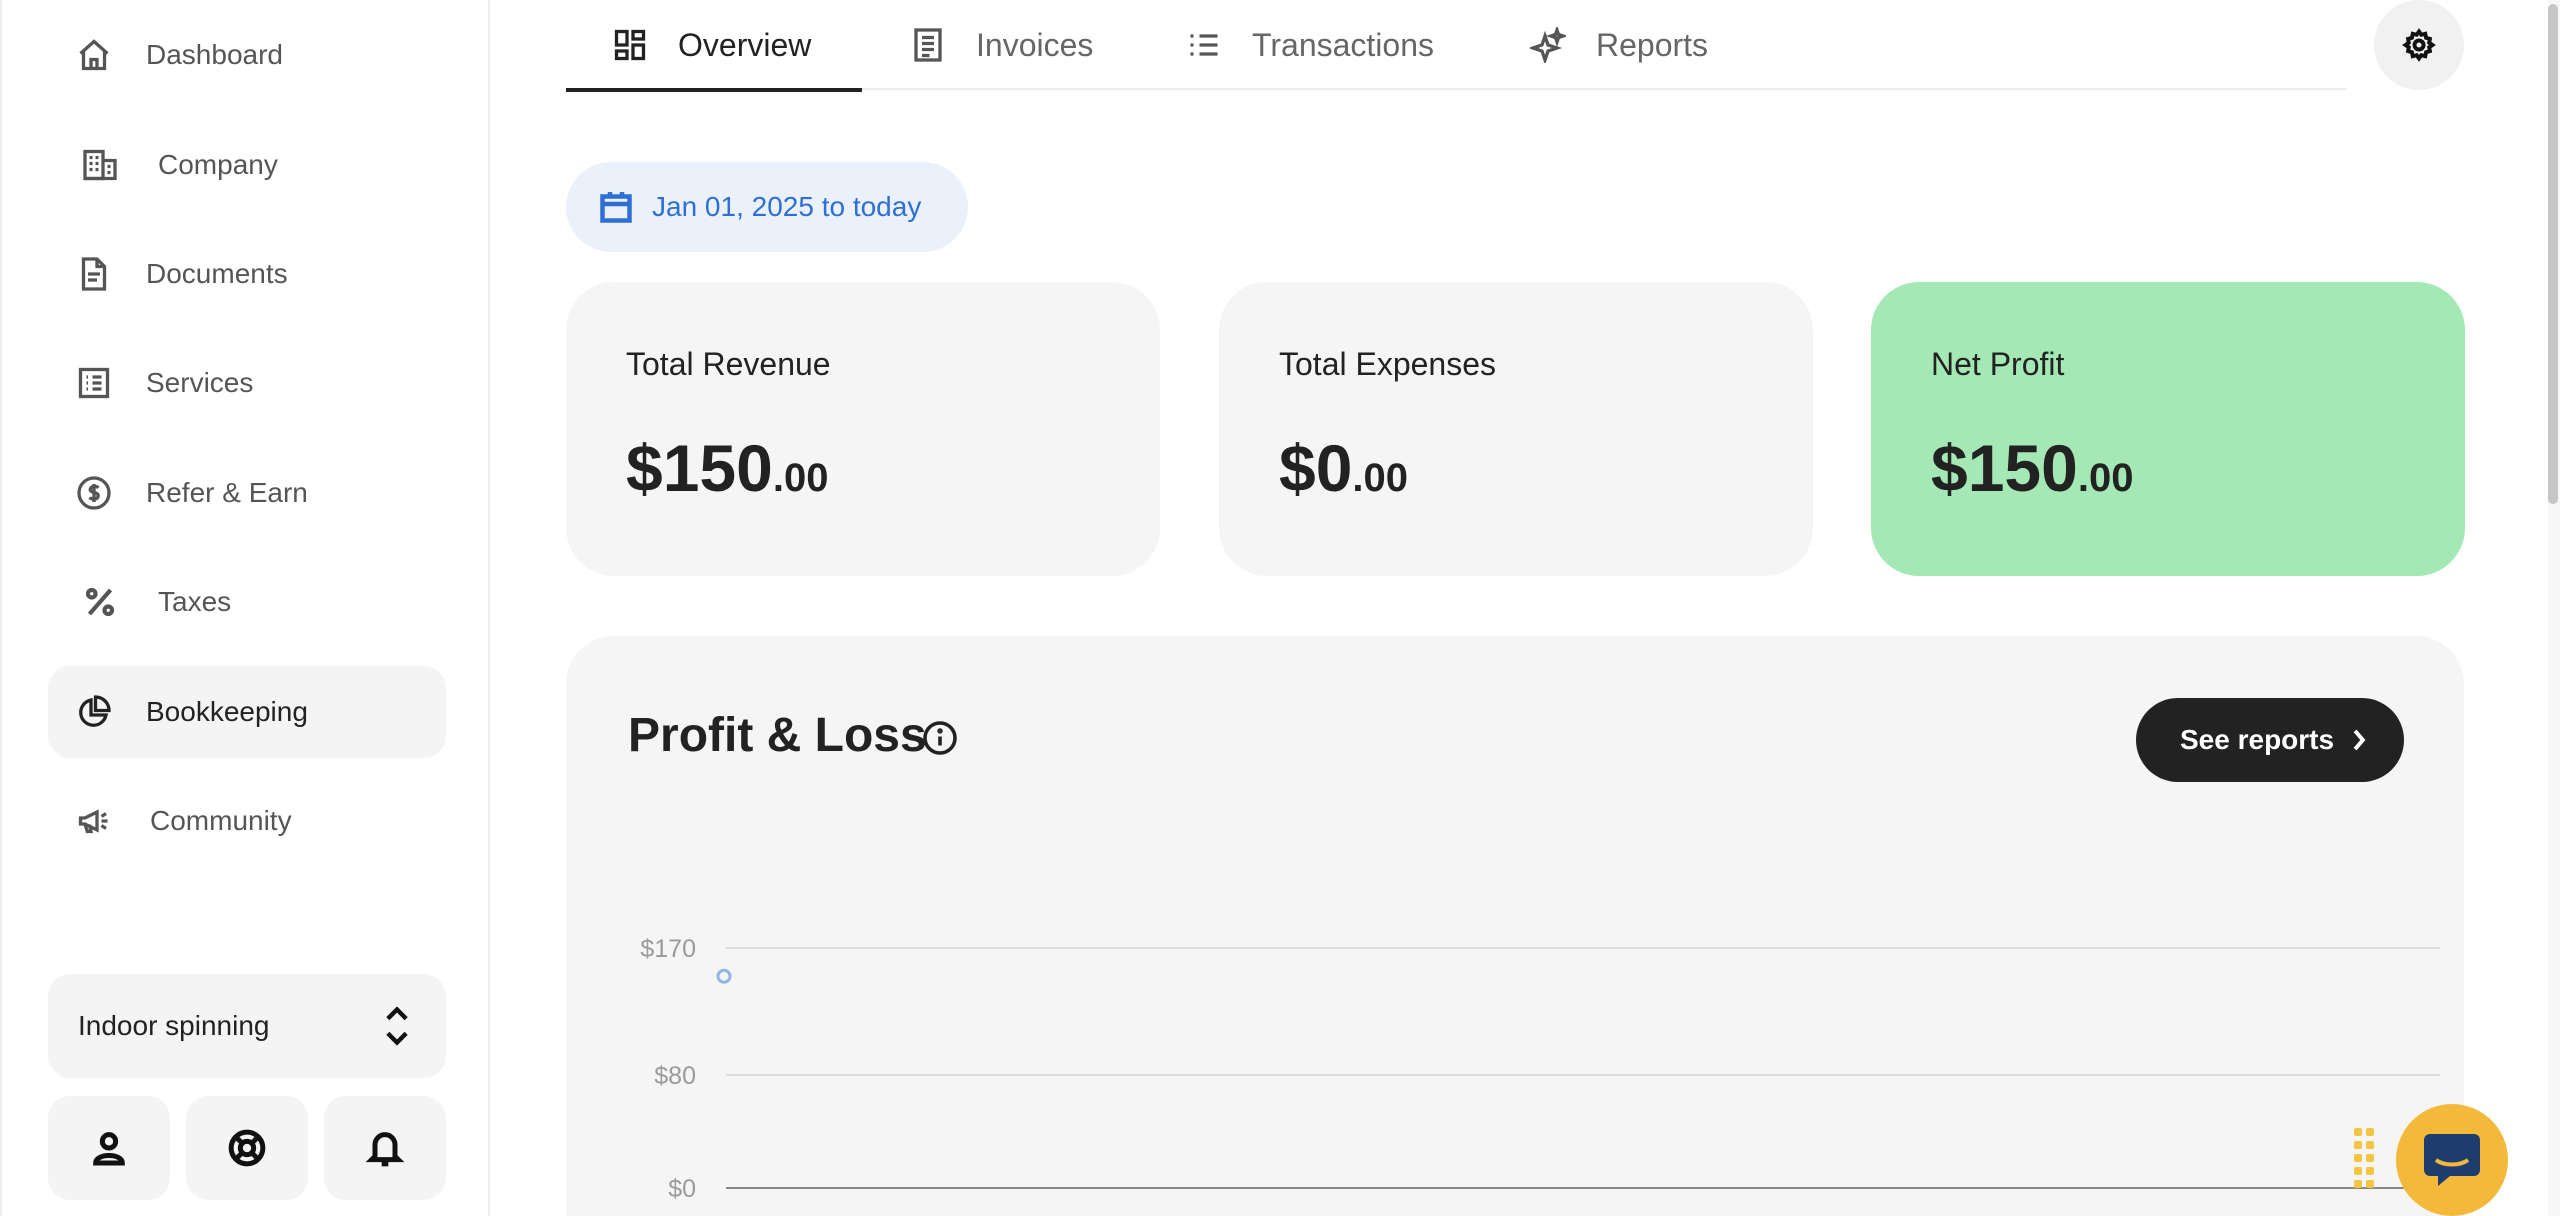 The width and height of the screenshot is (2560, 1216). I want to click on data-point, so click(724, 976).